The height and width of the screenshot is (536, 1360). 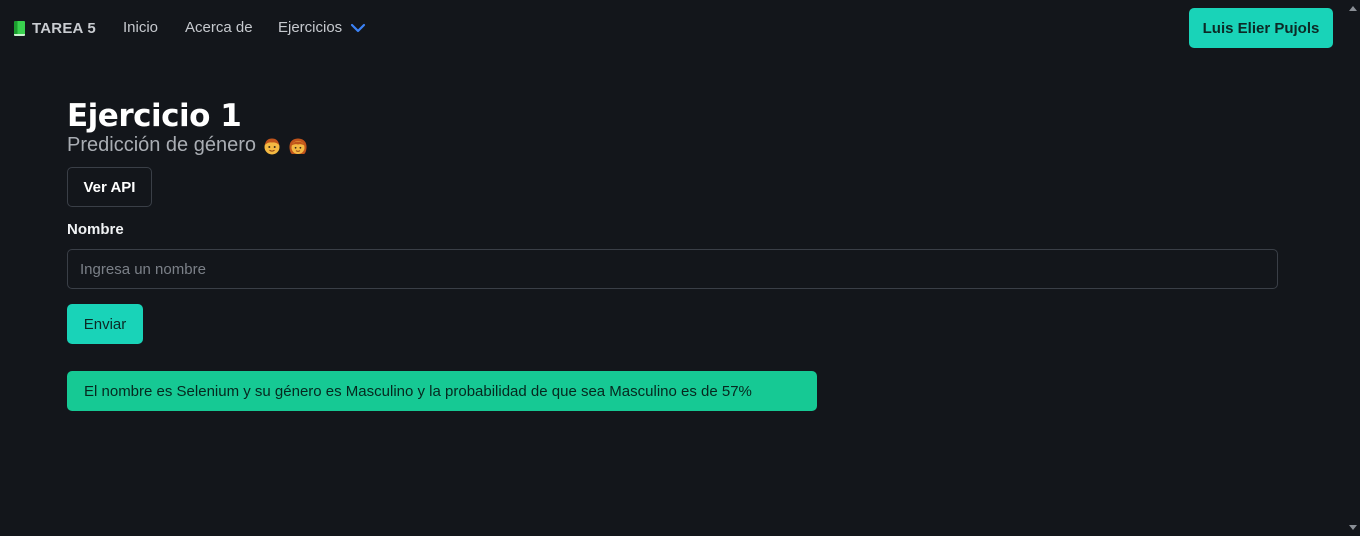 What do you see at coordinates (358, 27) in the screenshot?
I see `chevron-down-icon` at bounding box center [358, 27].